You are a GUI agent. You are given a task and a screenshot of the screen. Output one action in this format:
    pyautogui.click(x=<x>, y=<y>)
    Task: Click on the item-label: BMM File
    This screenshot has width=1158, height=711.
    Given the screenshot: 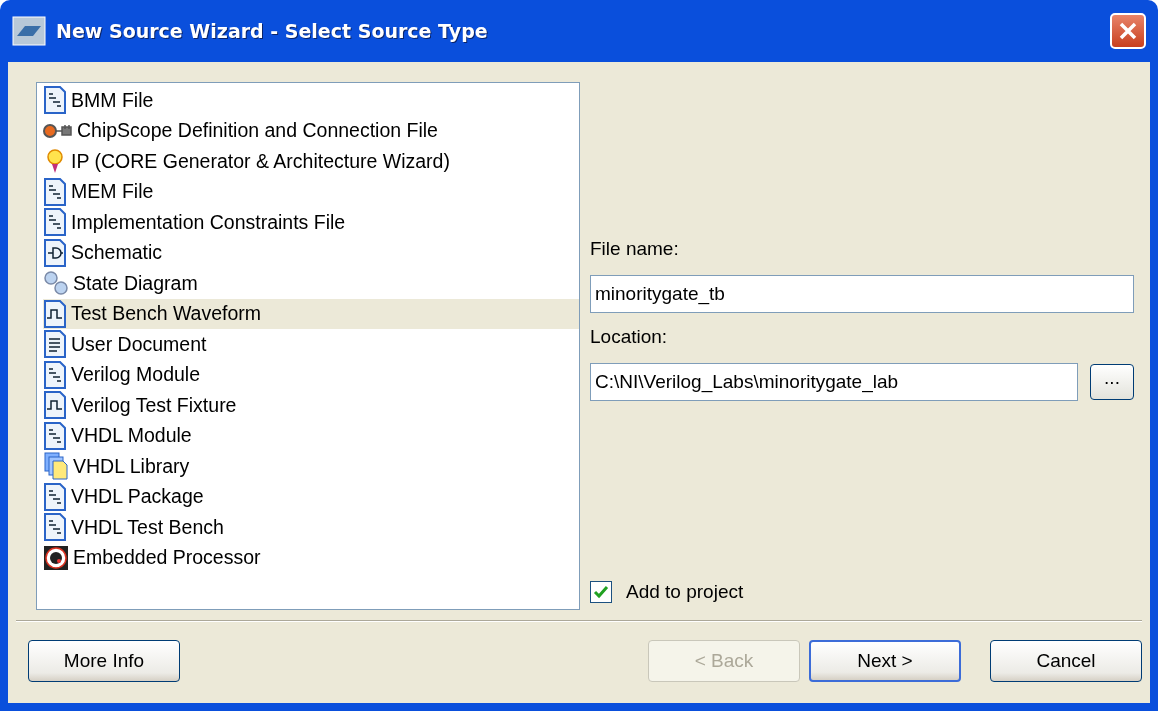 What is the action you would take?
    pyautogui.click(x=112, y=100)
    